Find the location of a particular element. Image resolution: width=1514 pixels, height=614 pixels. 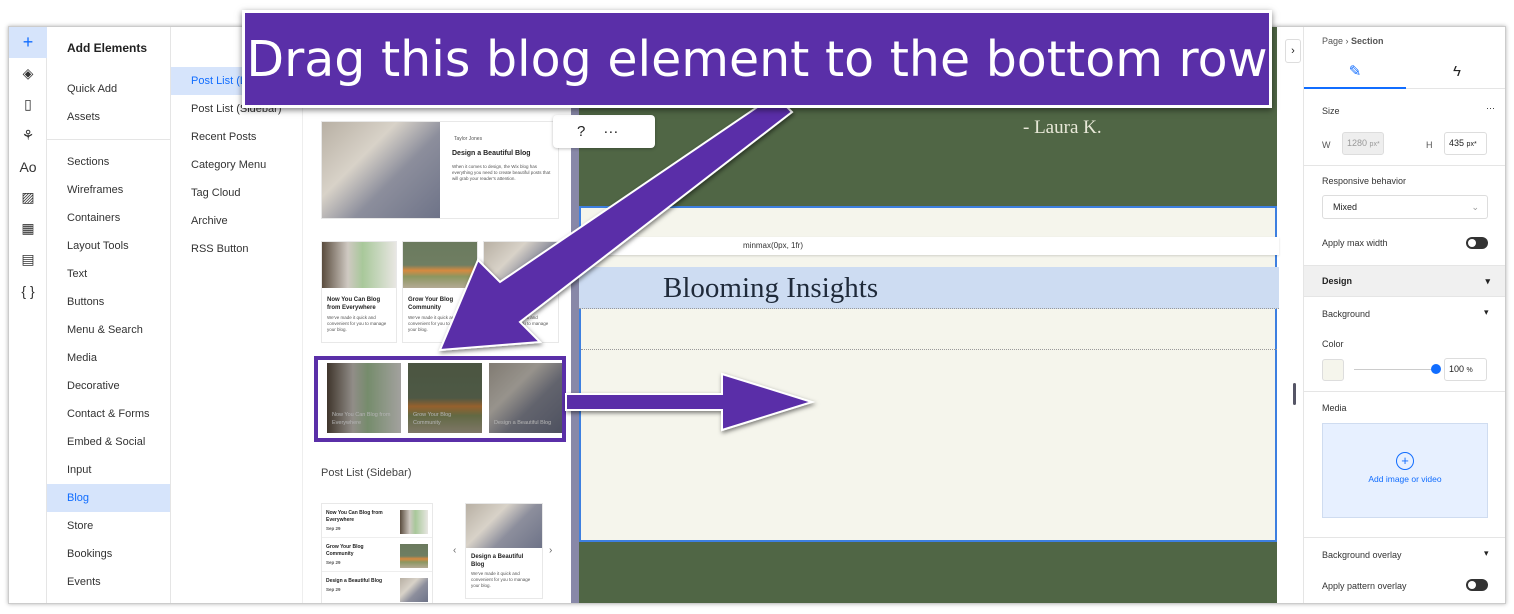

horizontal-arrow is located at coordinates (690, 402).